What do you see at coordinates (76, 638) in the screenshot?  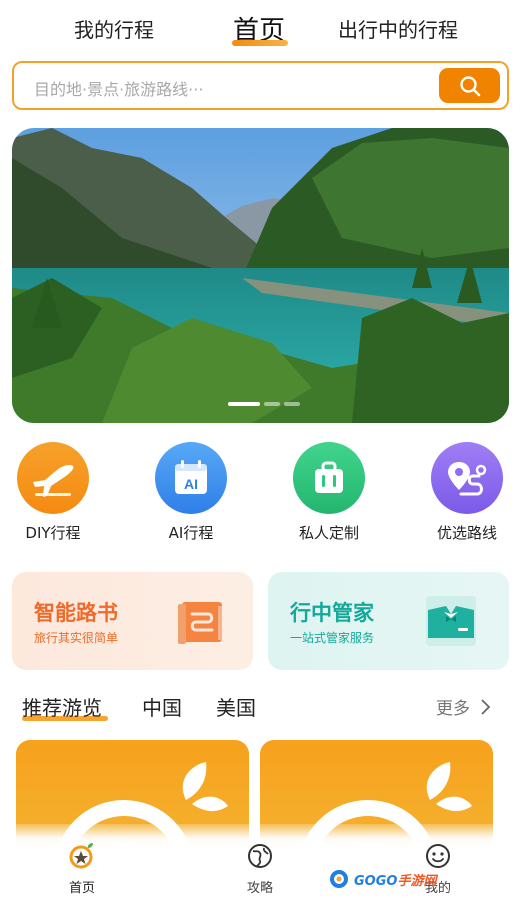 I see `card-subtitle: 旅行其实很简单` at bounding box center [76, 638].